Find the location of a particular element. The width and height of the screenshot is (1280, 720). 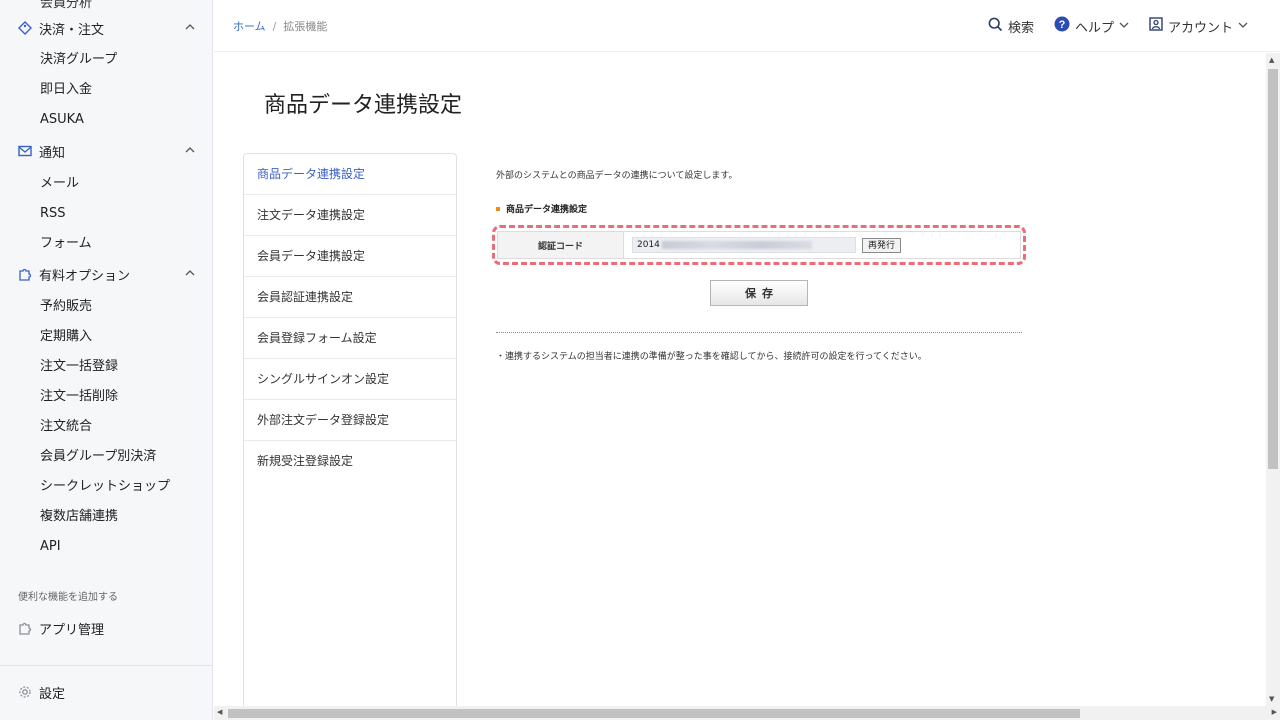

sidebar-item-multi-store: 複数店舗連携 is located at coordinates (79, 517).